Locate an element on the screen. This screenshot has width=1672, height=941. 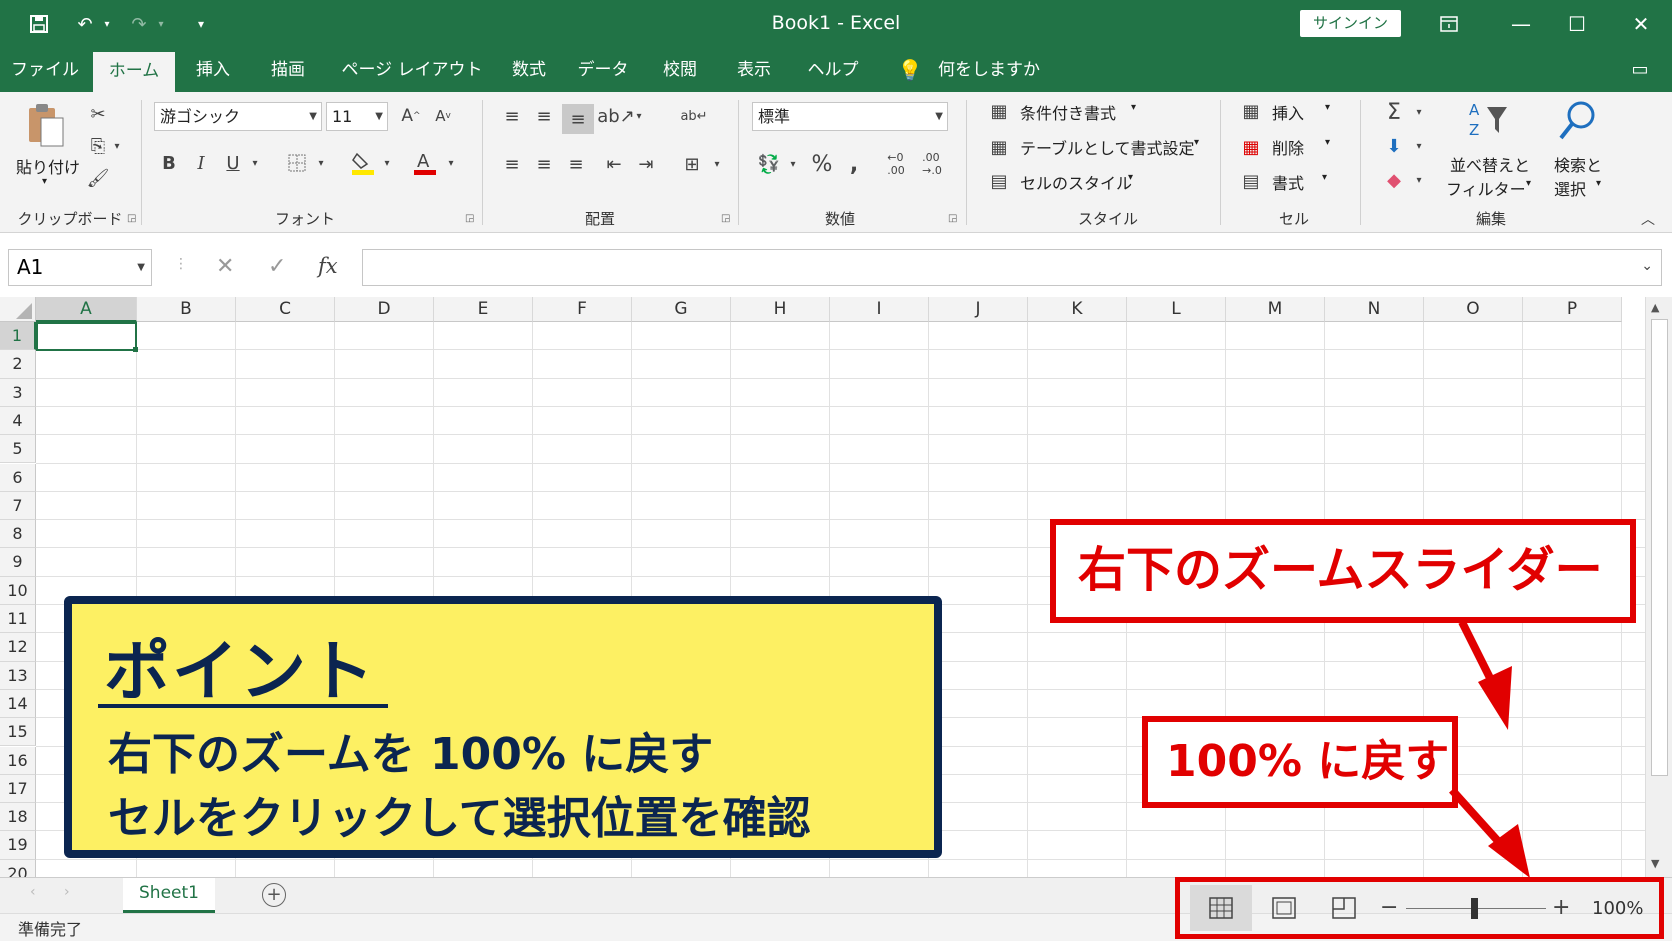
vertical-scrollbar: ▲ ▼ is located at coordinates (1658, 587).